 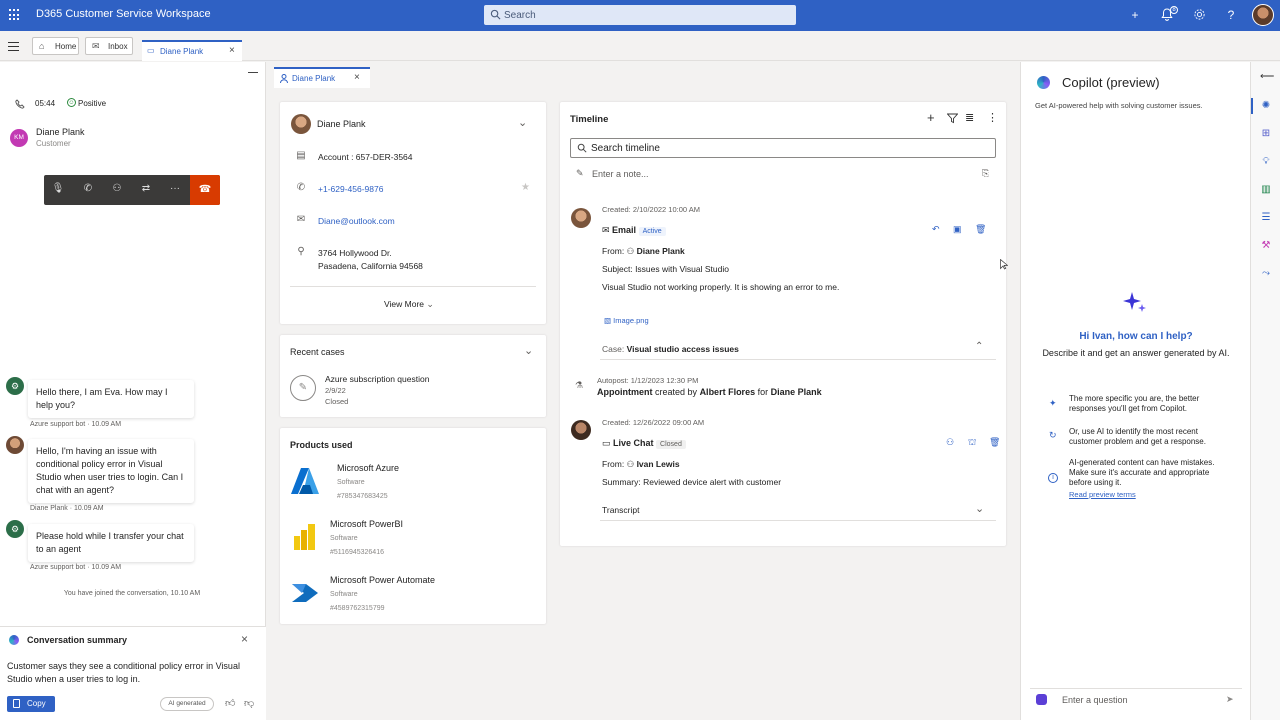 What do you see at coordinates (192, 50) in the screenshot?
I see `tab-session-diane-plank: ▭ Diane Plank ×` at bounding box center [192, 50].